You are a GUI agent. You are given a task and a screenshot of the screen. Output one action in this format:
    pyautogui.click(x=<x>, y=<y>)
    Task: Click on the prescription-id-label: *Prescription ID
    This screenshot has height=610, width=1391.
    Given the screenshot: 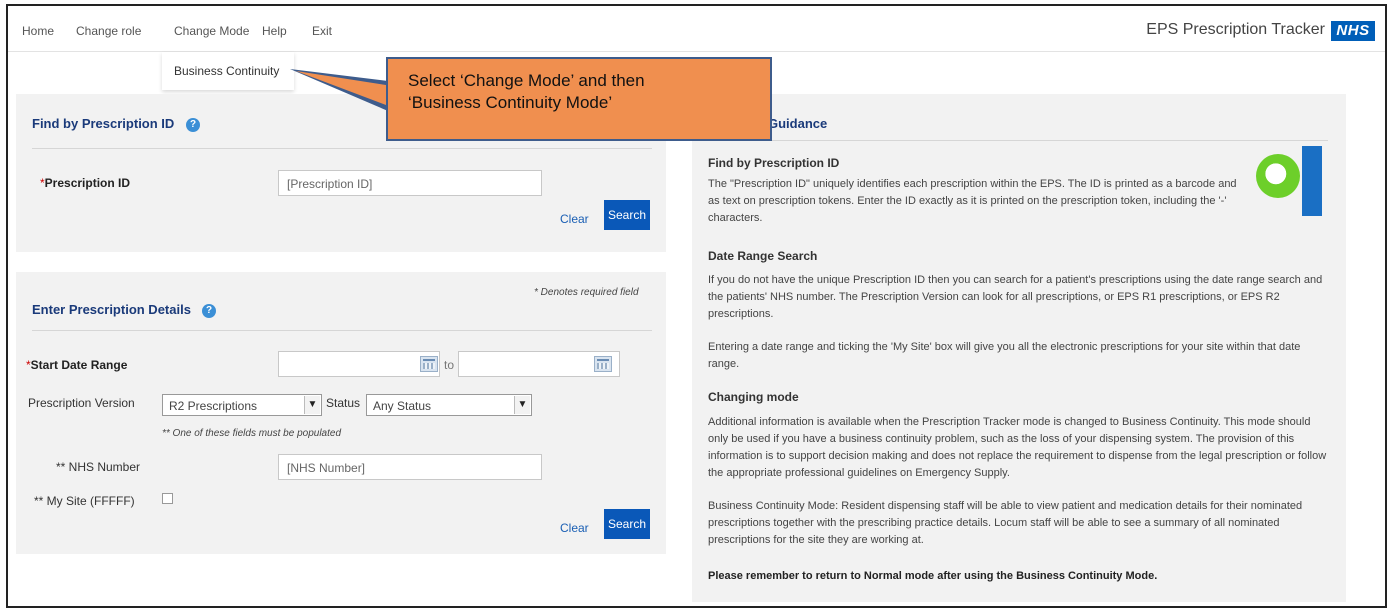 What is the action you would take?
    pyautogui.click(x=85, y=183)
    